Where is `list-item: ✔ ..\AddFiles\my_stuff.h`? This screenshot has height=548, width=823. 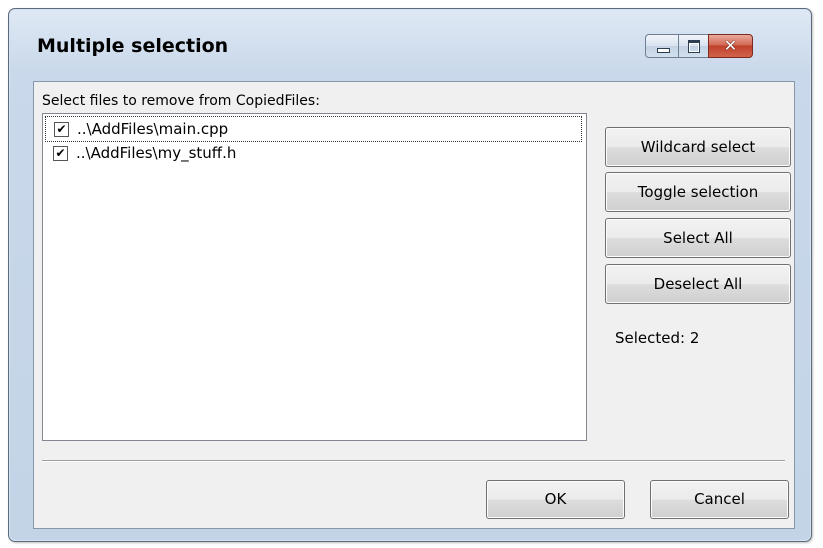
list-item: ✔ ..\AddFiles\my_stuff.h is located at coordinates (313, 154).